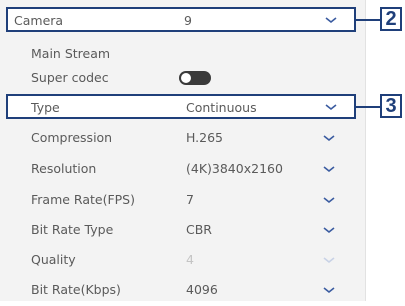 The image size is (405, 306). I want to click on quality-value: 4, so click(190, 259).